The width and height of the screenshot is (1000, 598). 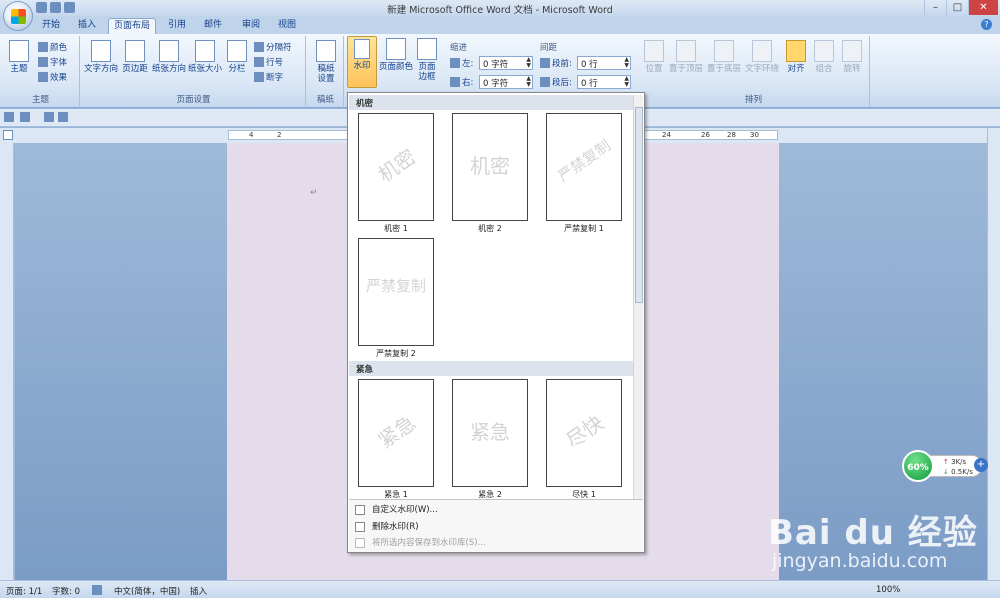 What do you see at coordinates (63, 117) in the screenshot?
I see `font-color-icon` at bounding box center [63, 117].